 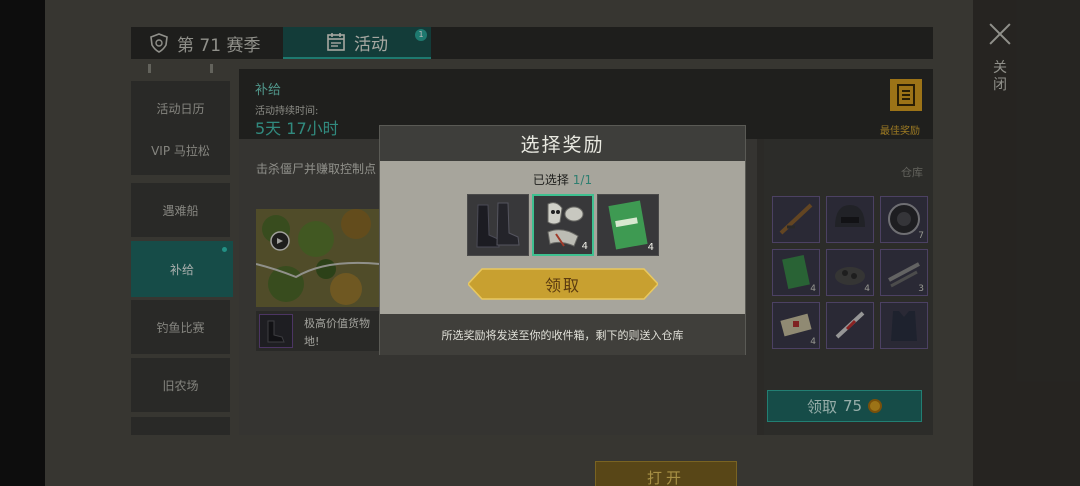 What do you see at coordinates (582, 180) in the screenshot?
I see `selected-value: 1/1` at bounding box center [582, 180].